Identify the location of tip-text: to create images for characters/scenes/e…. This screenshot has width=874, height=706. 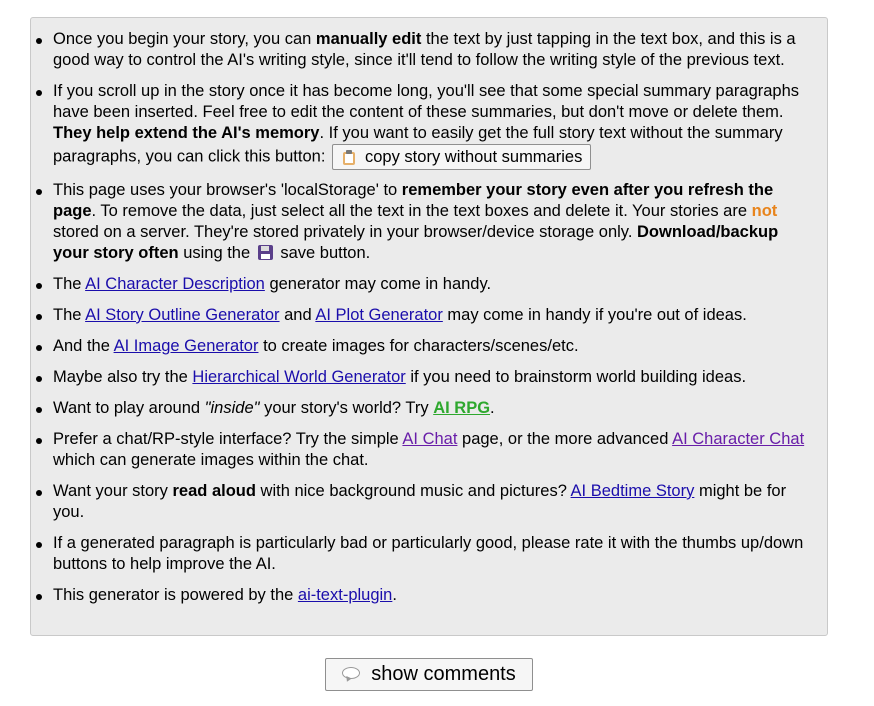
(418, 346).